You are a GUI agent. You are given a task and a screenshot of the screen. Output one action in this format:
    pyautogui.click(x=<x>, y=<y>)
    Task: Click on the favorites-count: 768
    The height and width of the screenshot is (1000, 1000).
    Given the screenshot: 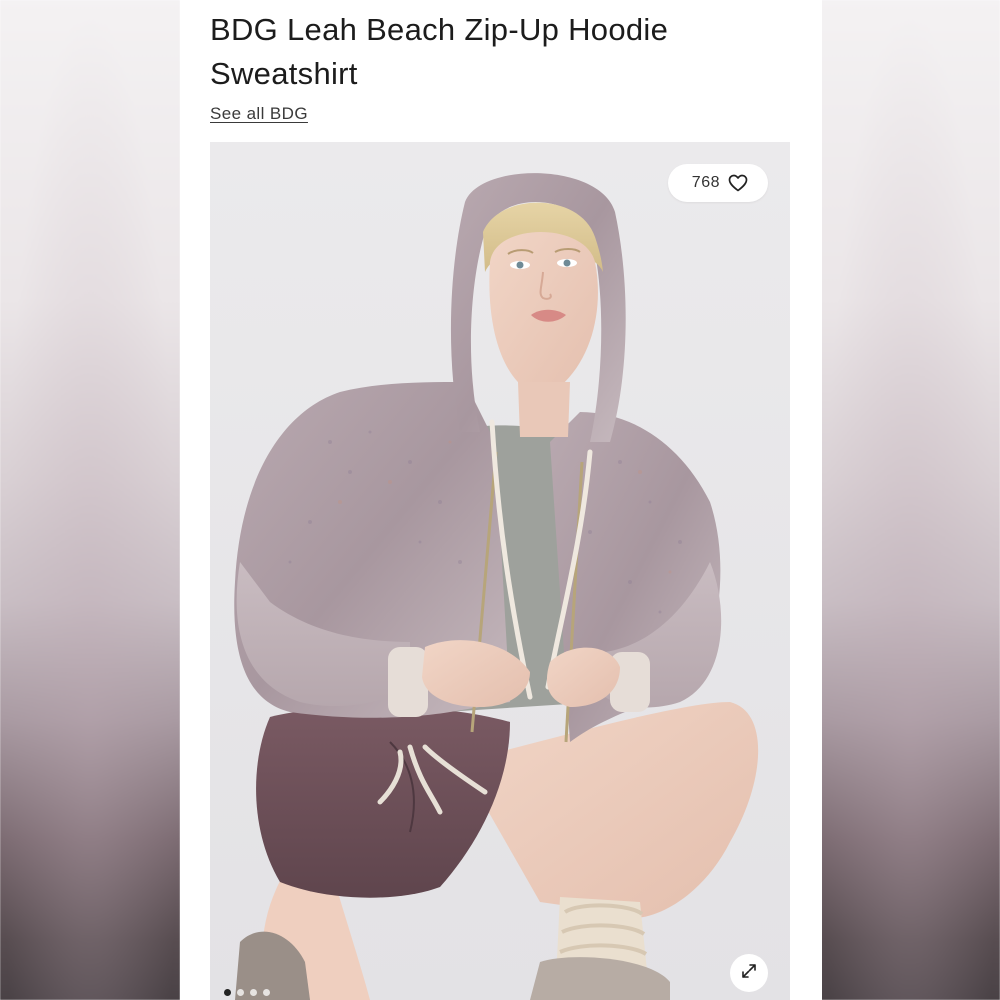 What is the action you would take?
    pyautogui.click(x=705, y=182)
    